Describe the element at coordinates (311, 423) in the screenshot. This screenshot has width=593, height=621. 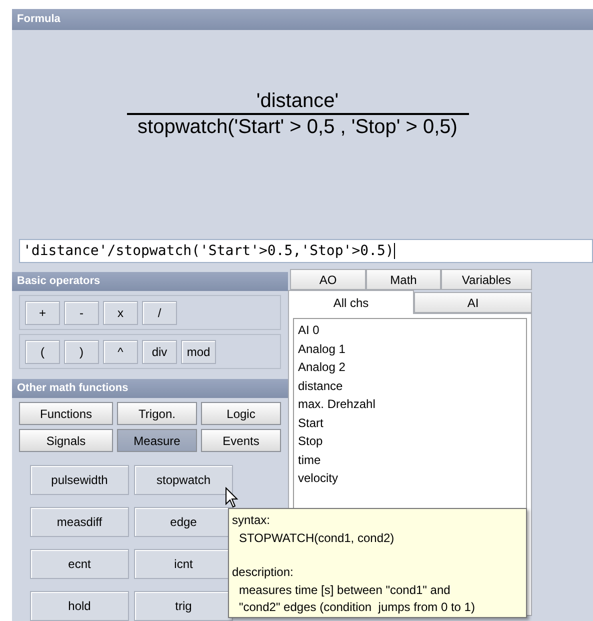
I see `channel-item: Start` at that location.